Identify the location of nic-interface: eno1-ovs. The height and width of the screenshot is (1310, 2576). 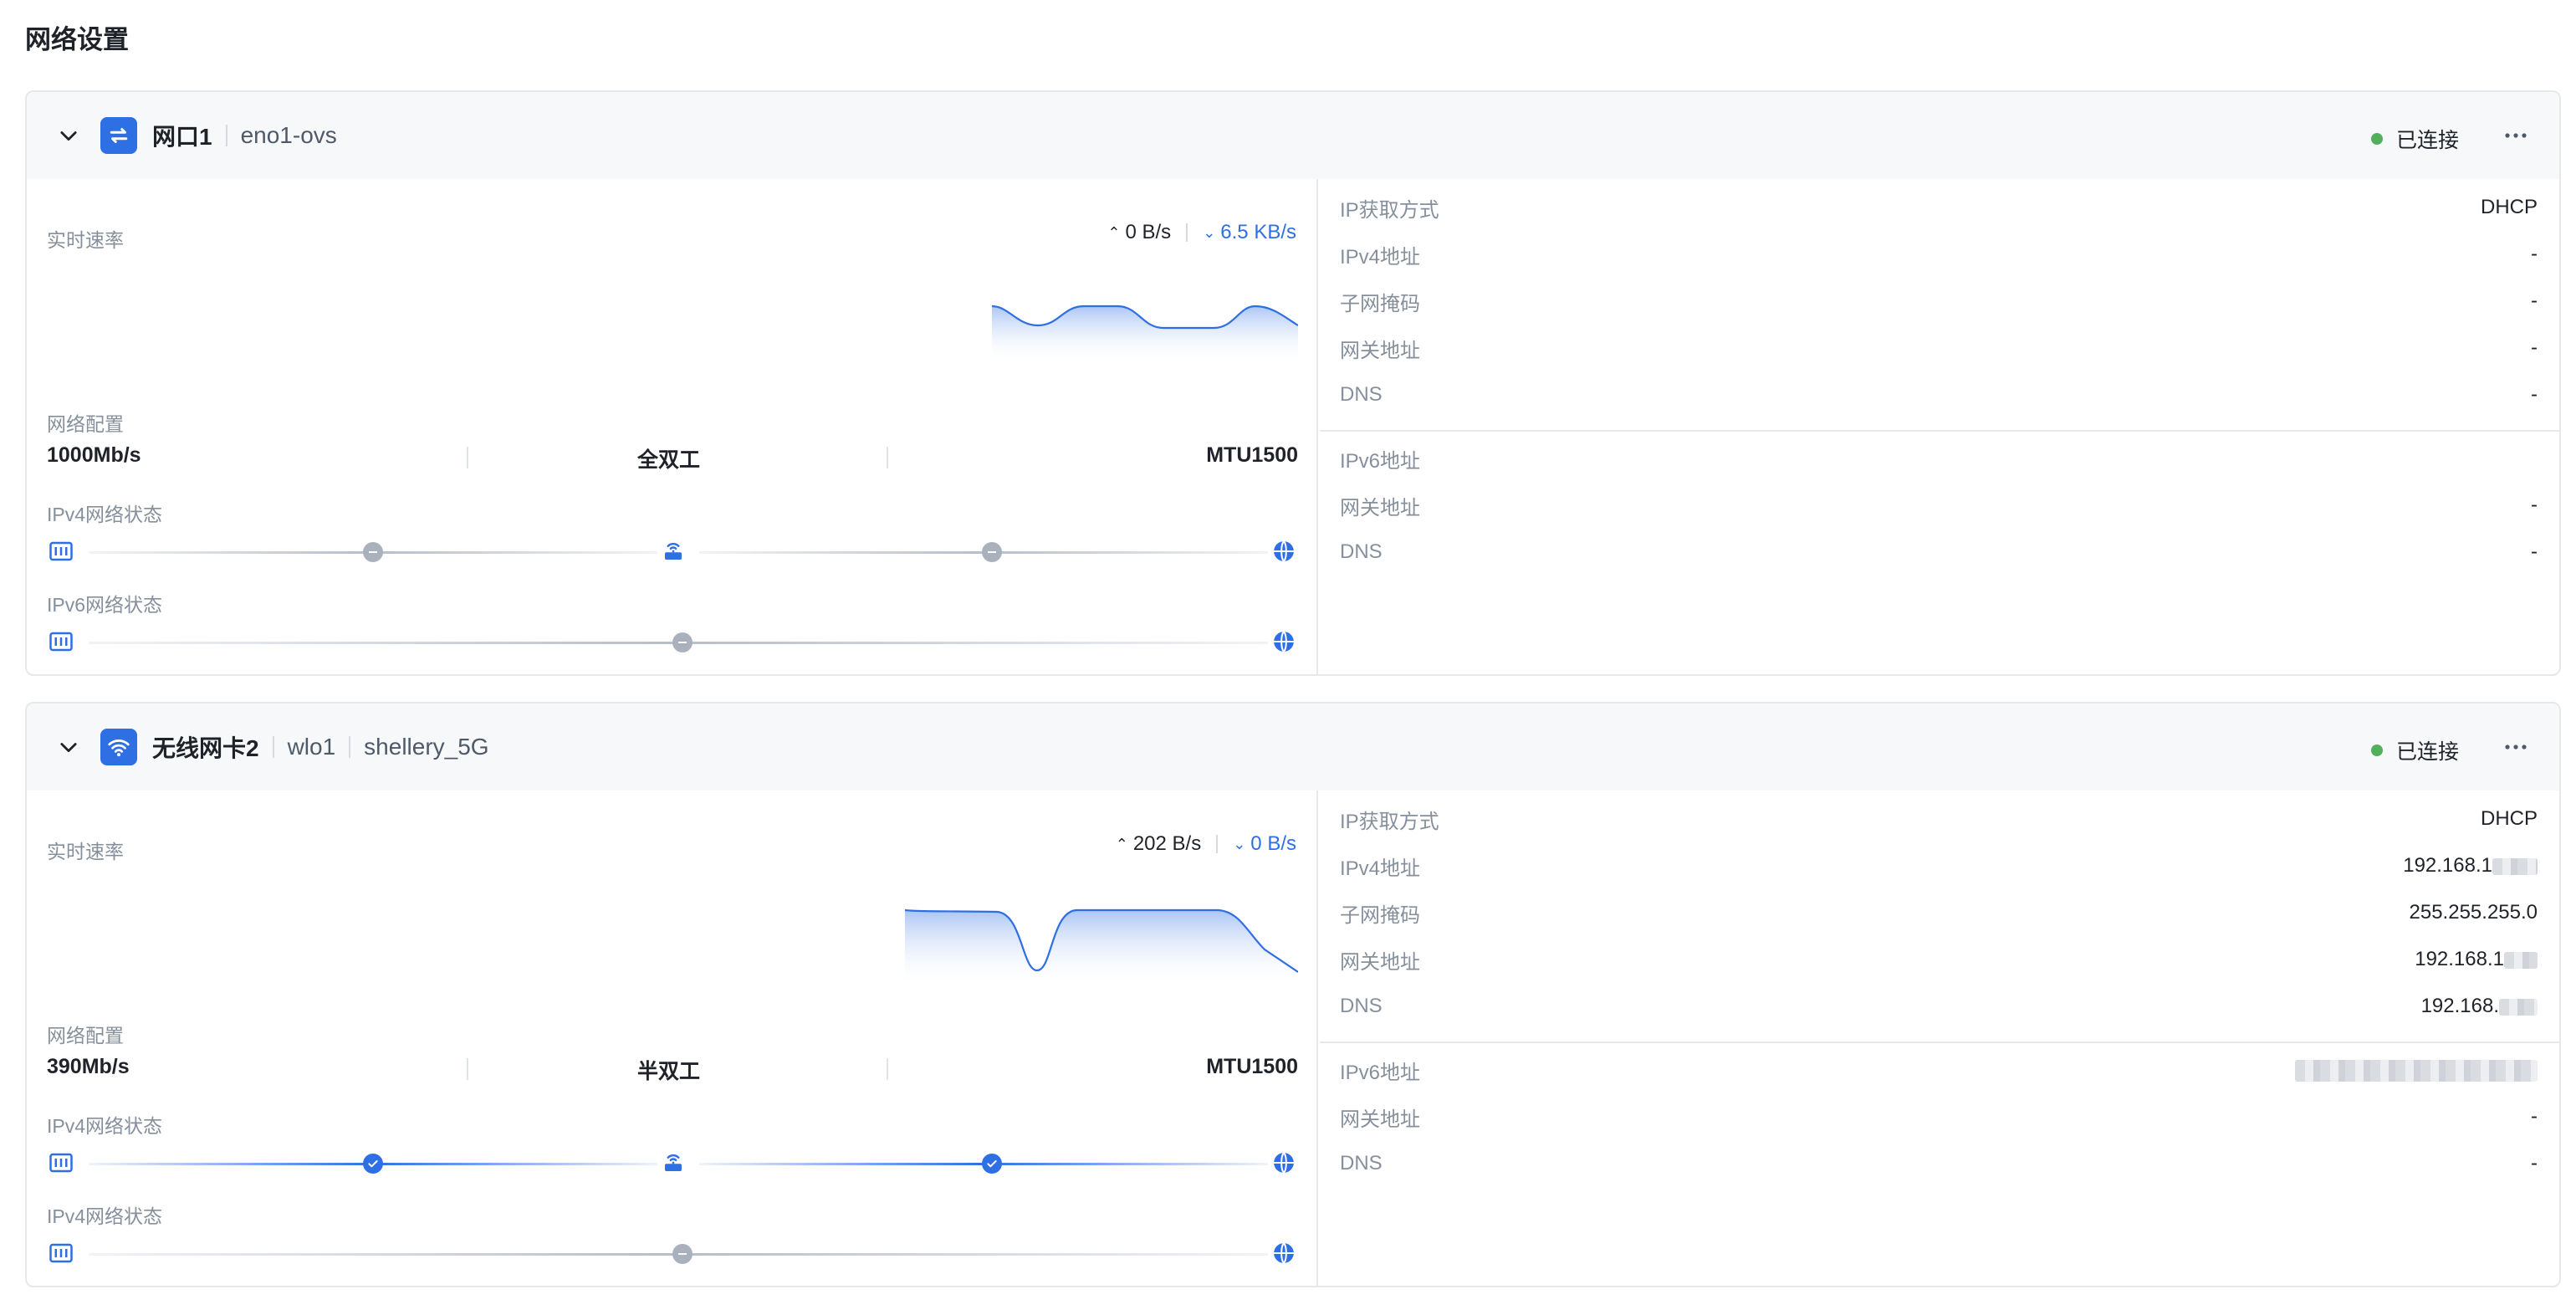
(288, 135).